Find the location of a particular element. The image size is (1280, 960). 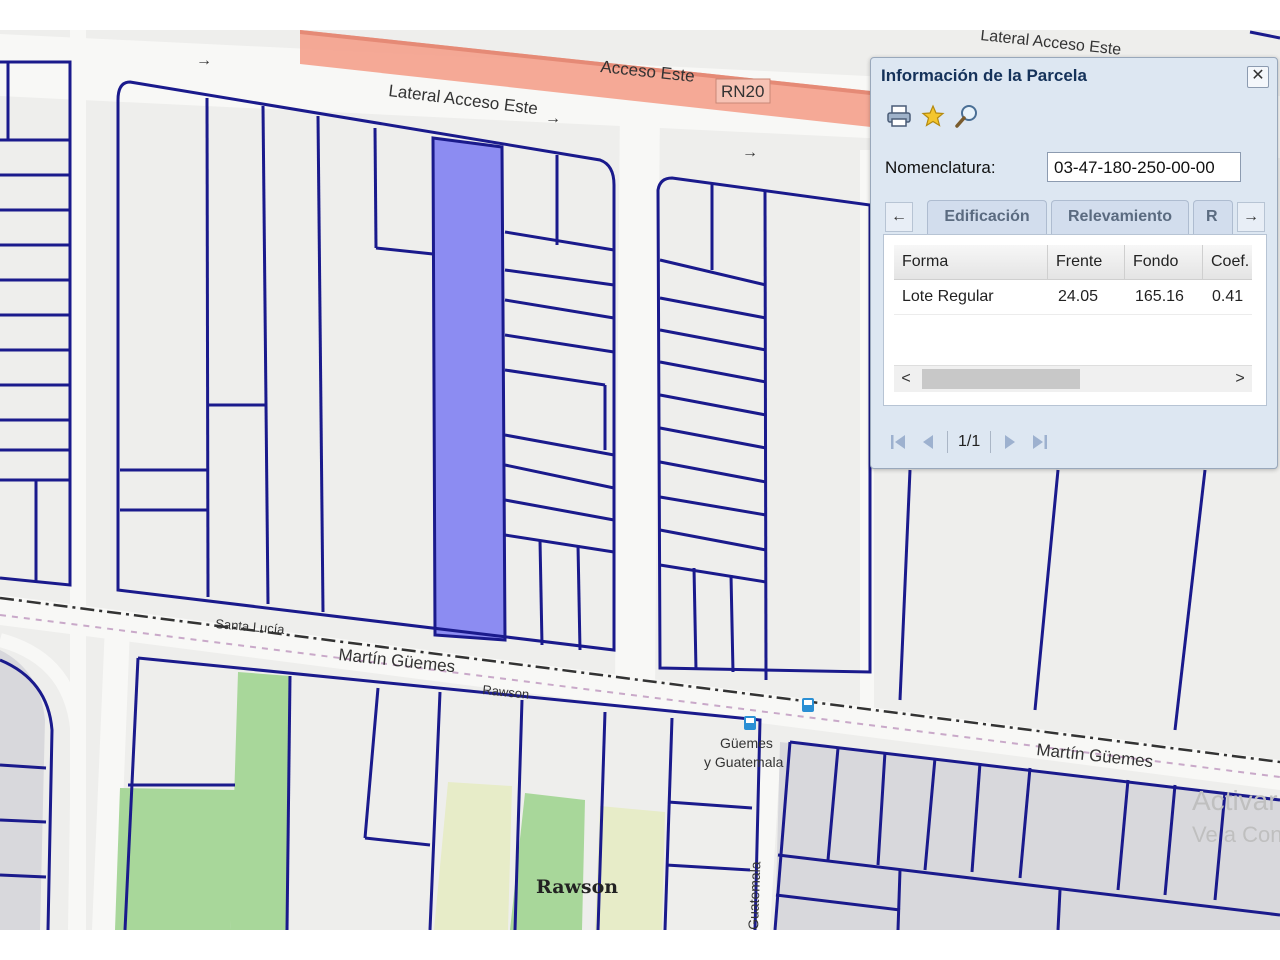

horizontal-scrollbar: < > is located at coordinates (1073, 378).